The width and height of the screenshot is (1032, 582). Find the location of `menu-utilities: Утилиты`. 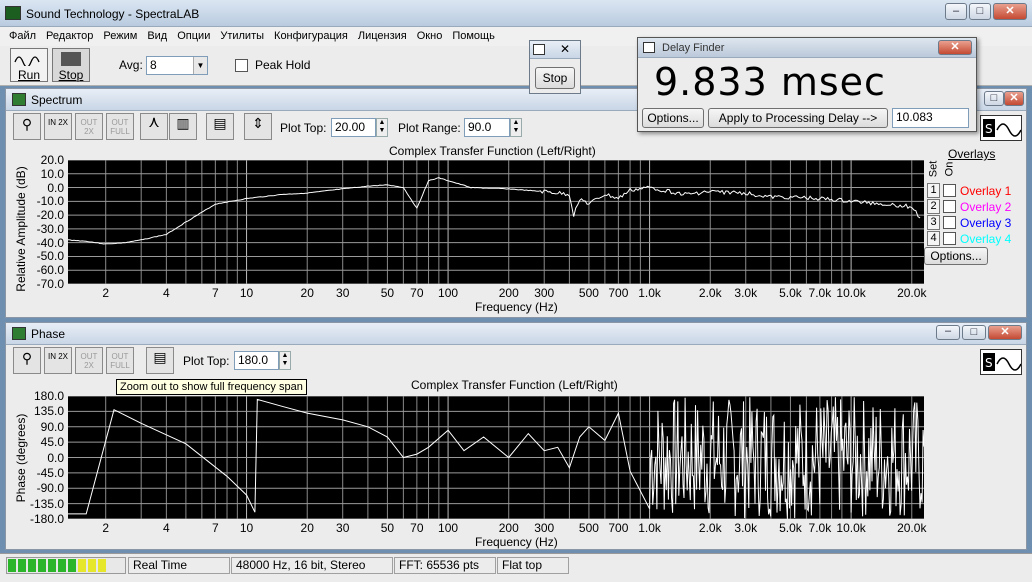

menu-utilities: Утилиты is located at coordinates (242, 36).